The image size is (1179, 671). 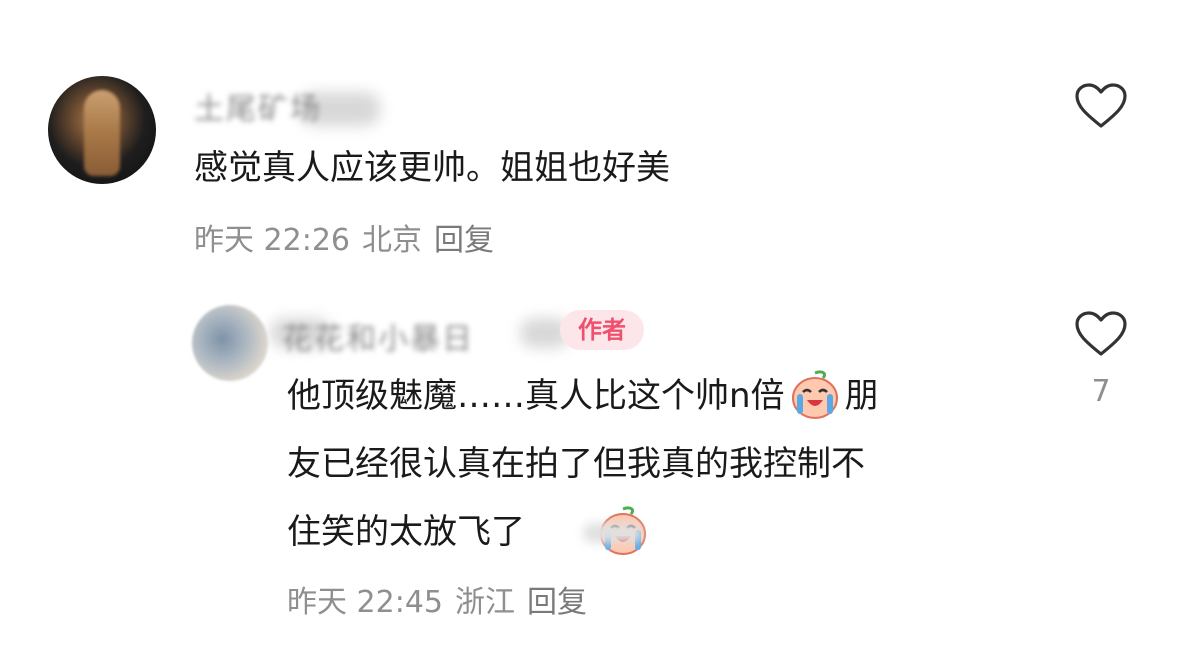 I want to click on username: 土尾矿场, so click(x=258, y=106).